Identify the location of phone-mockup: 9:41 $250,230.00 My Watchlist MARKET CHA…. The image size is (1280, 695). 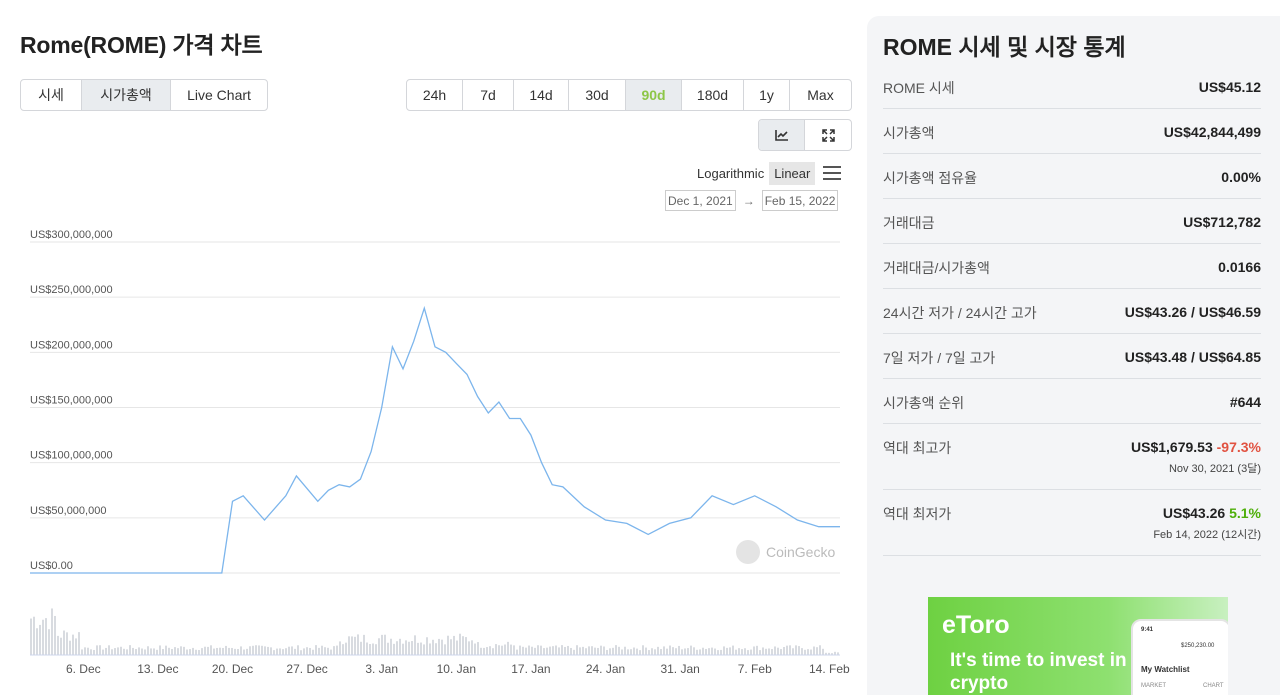
(1179, 657).